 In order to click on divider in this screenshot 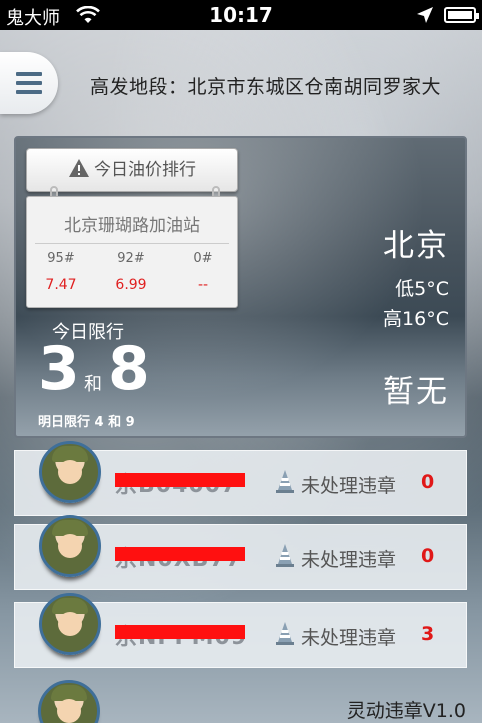, I will do `click(132, 243)`.